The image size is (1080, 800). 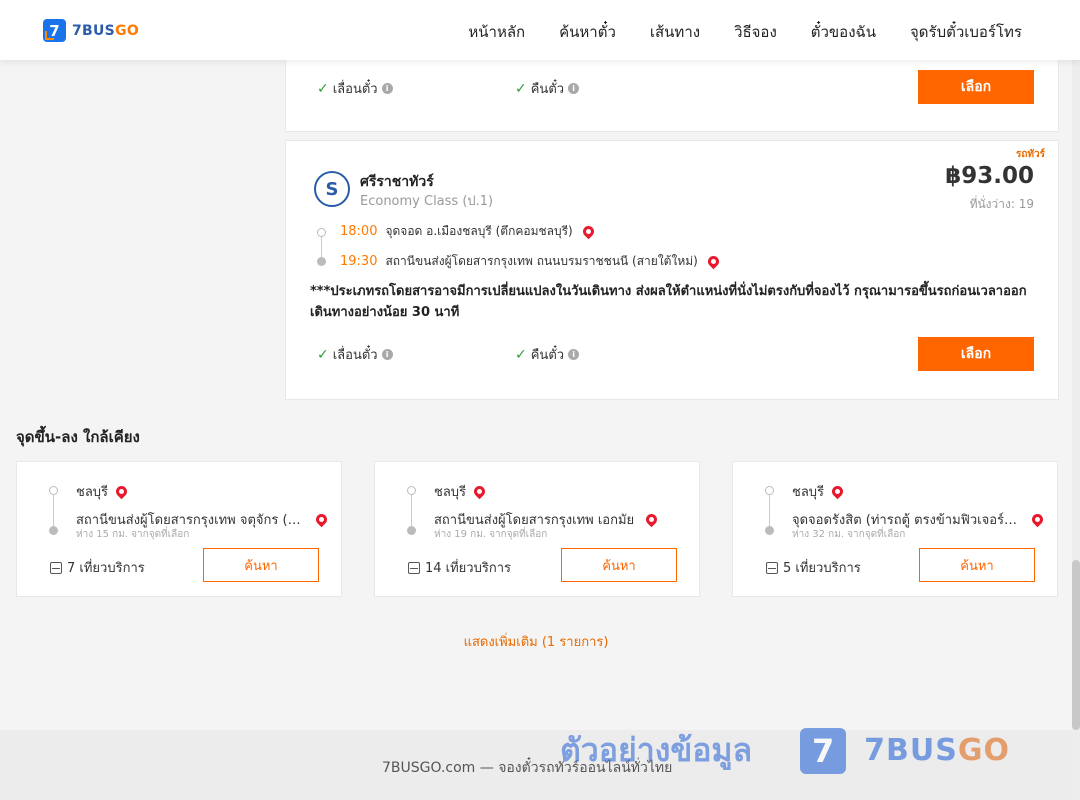 What do you see at coordinates (106, 30) in the screenshot?
I see `logo-text: 7BUSGO` at bounding box center [106, 30].